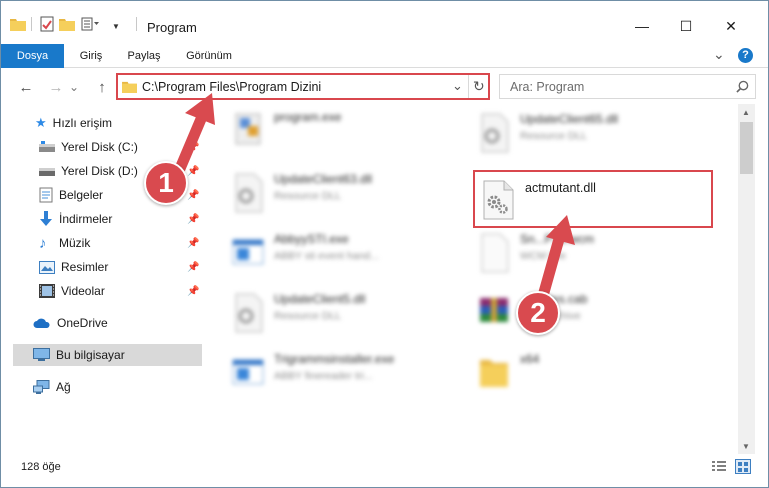 The height and width of the screenshot is (488, 769). I want to click on sidebar-item-music: ♪ Müzik 📌, so click(139, 243).